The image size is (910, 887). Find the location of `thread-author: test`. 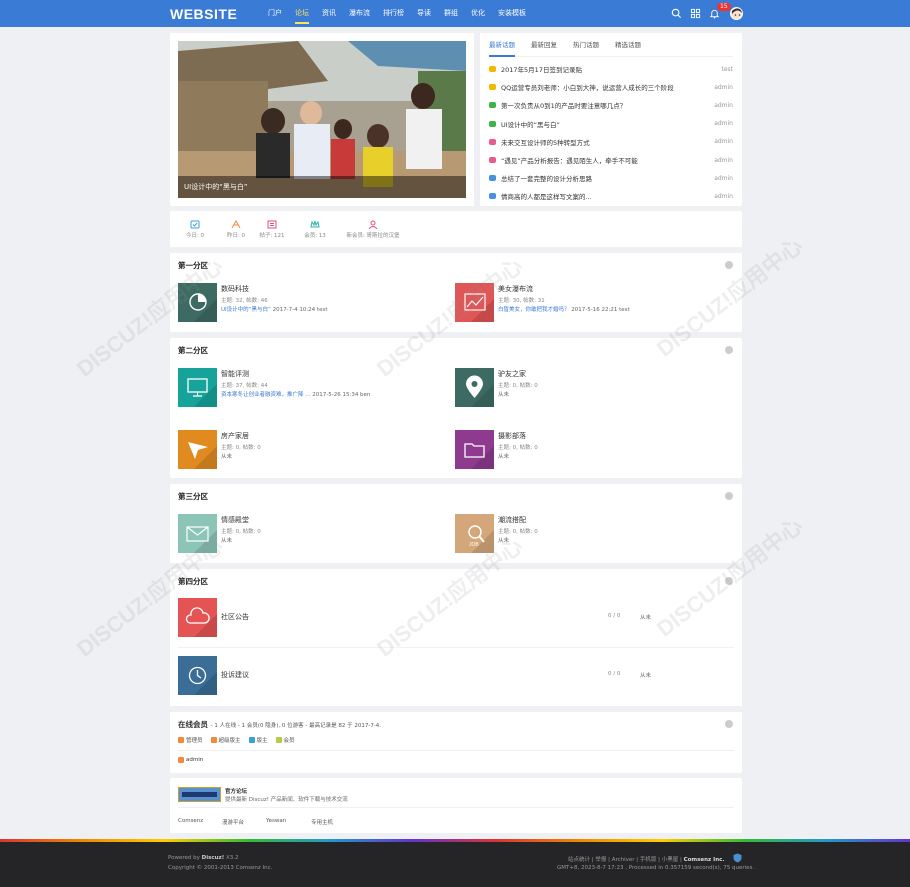

thread-author: test is located at coordinates (727, 69).